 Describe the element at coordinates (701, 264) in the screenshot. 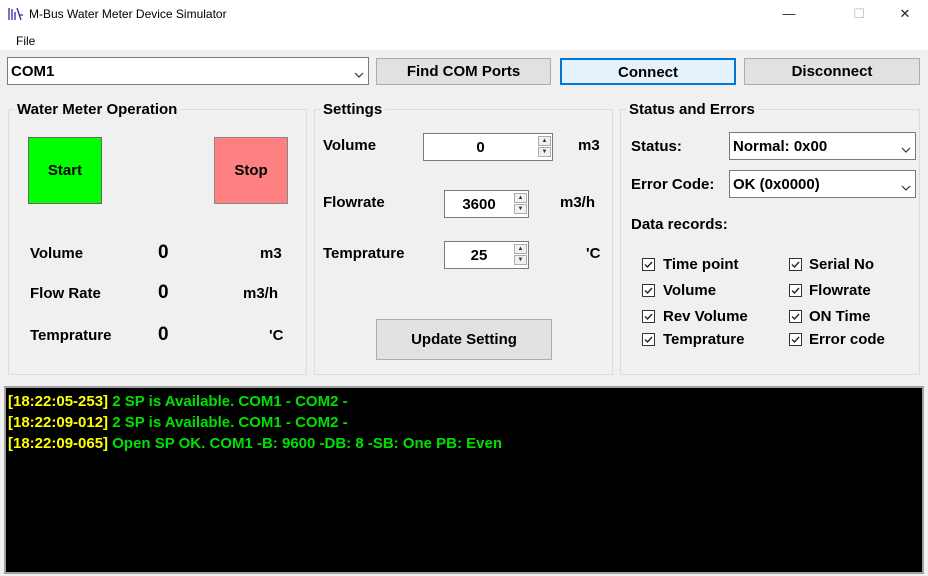

I see `checkbox-label: Time point` at that location.